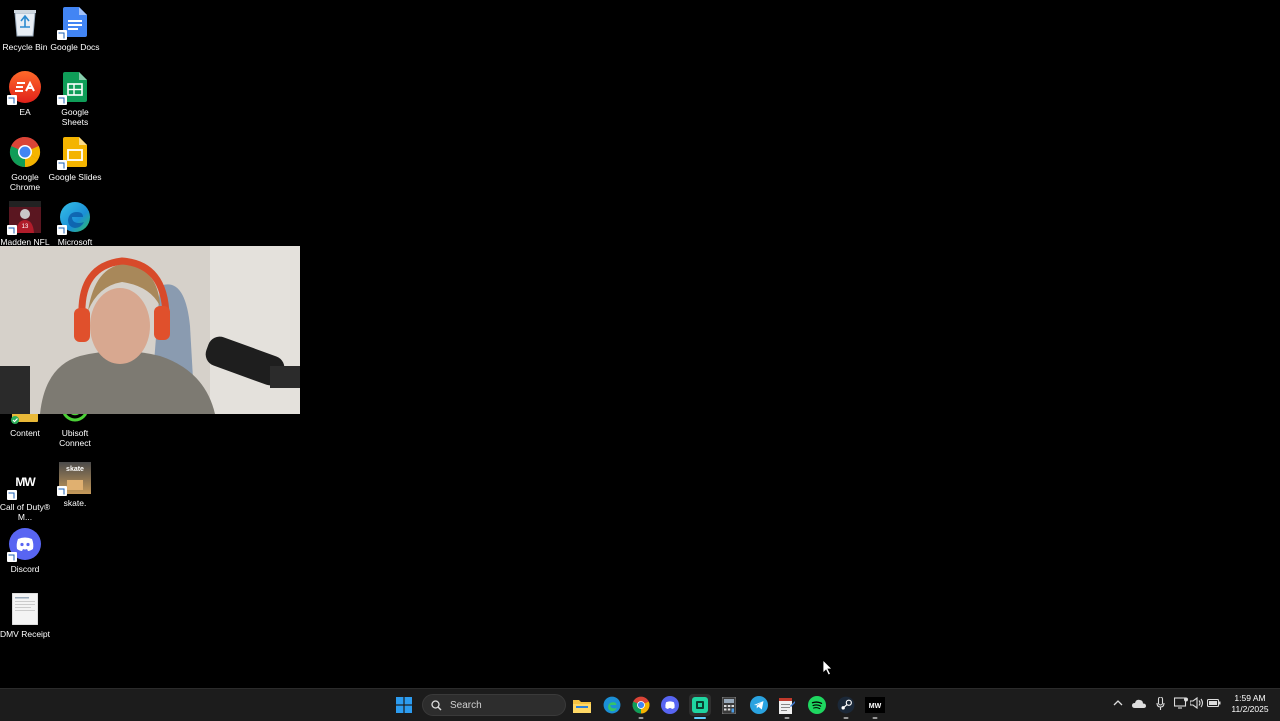 This screenshot has width=1280, height=721. I want to click on skate-logo-text: skate, so click(75, 469).